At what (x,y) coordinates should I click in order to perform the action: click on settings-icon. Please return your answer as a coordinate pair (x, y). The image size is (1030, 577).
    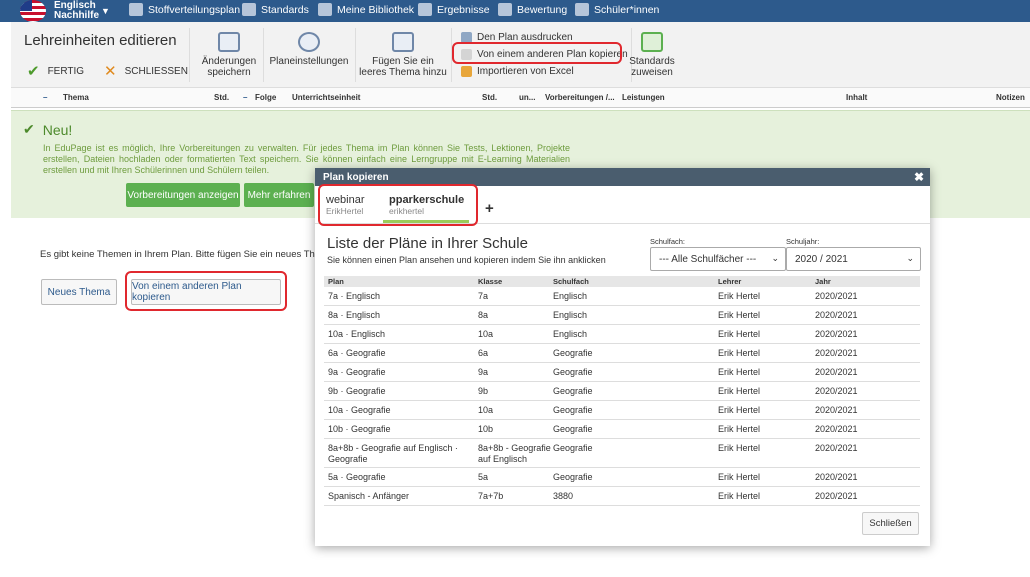
    Looking at the image, I should click on (309, 42).